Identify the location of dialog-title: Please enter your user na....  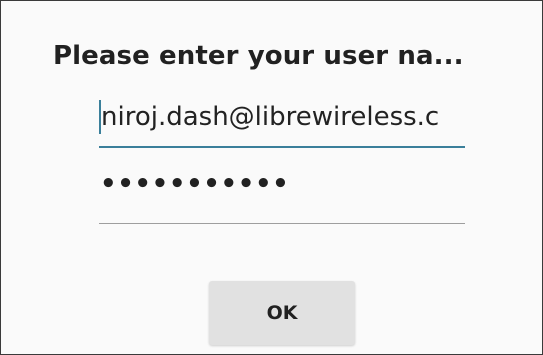
(258, 56).